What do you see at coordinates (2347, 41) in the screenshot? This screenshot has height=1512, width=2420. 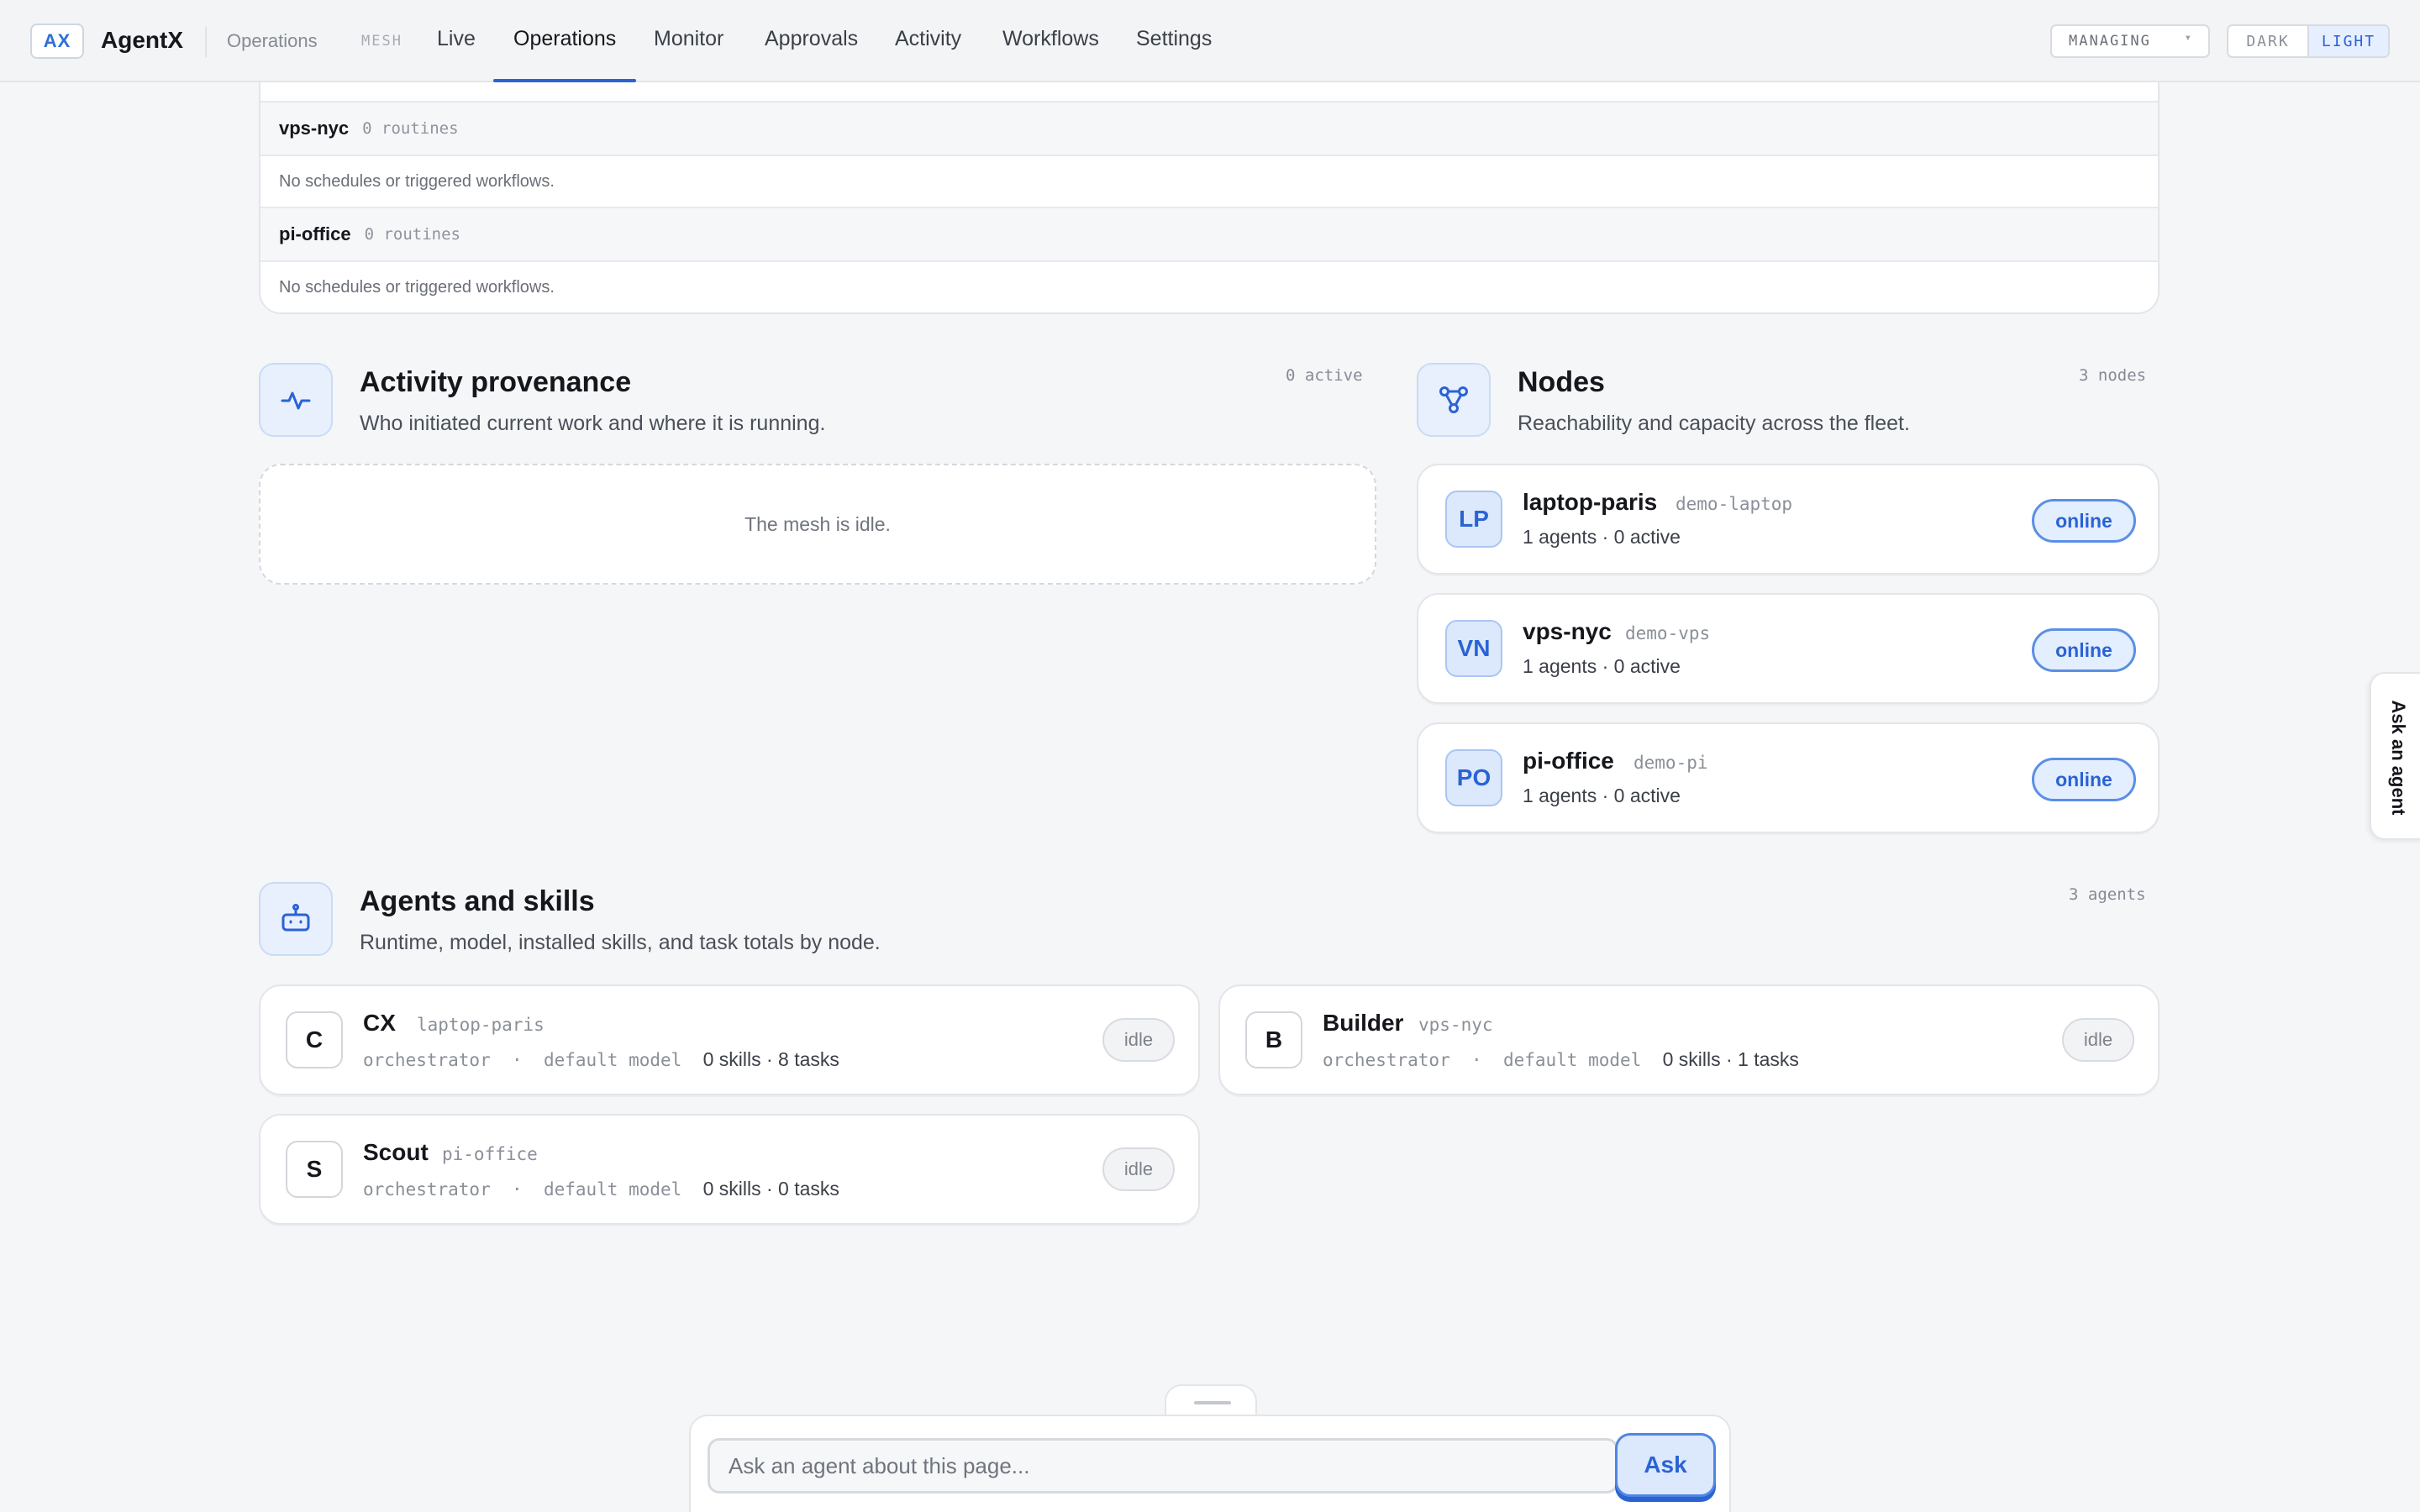 I see `theme-light-option: LIGHT` at bounding box center [2347, 41].